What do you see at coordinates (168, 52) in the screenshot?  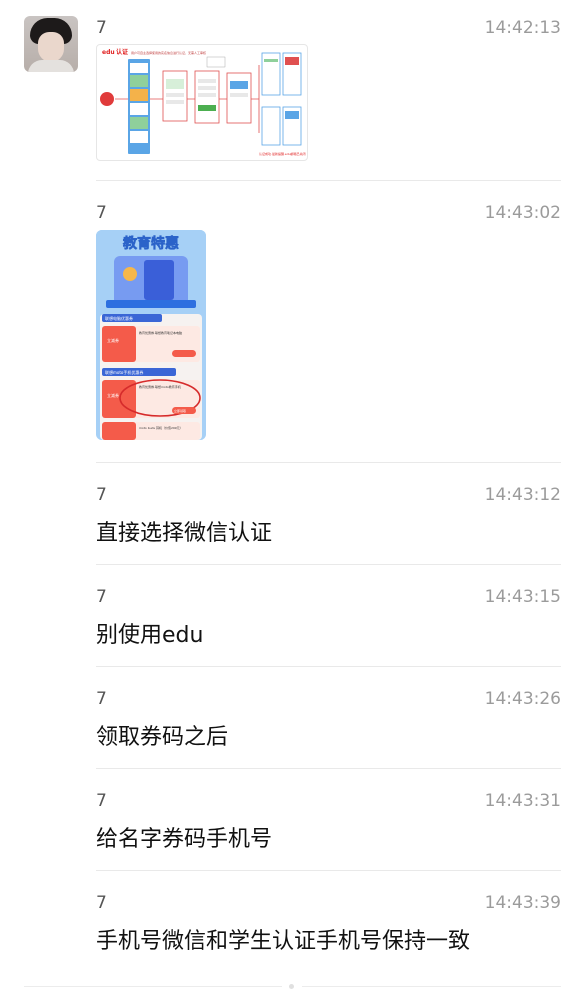 I see `thumb-subtitle: 用户可自主选择使用的实名信息进行认证，无需人工审核` at bounding box center [168, 52].